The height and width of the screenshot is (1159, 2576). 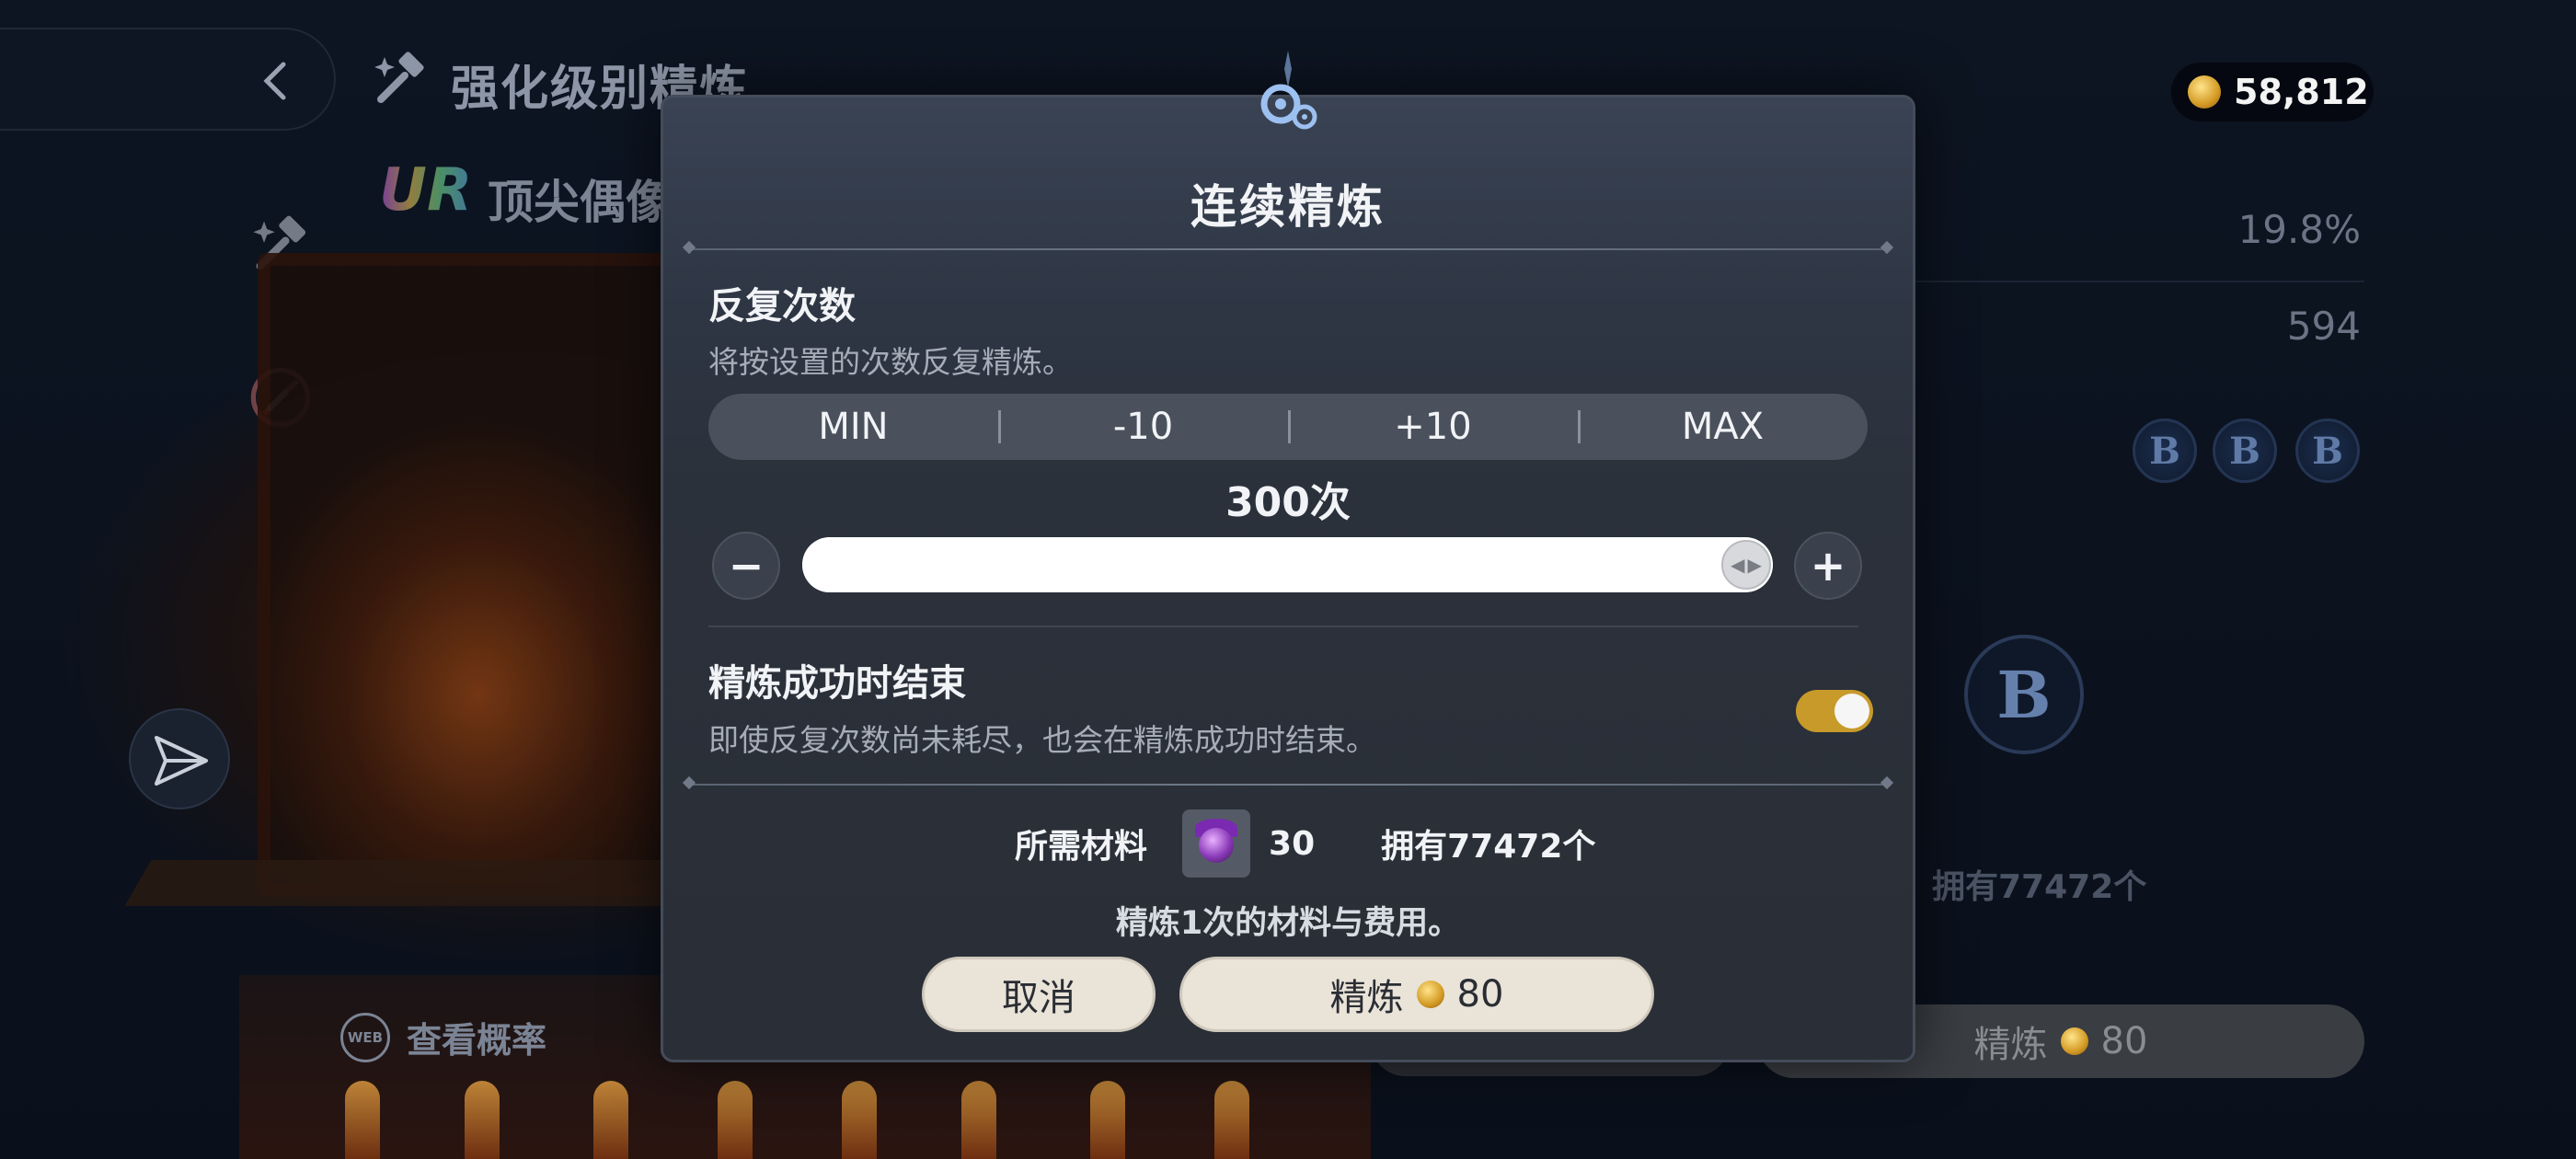 I want to click on refine-confirm-button: 精炼 80, so click(x=1416, y=994).